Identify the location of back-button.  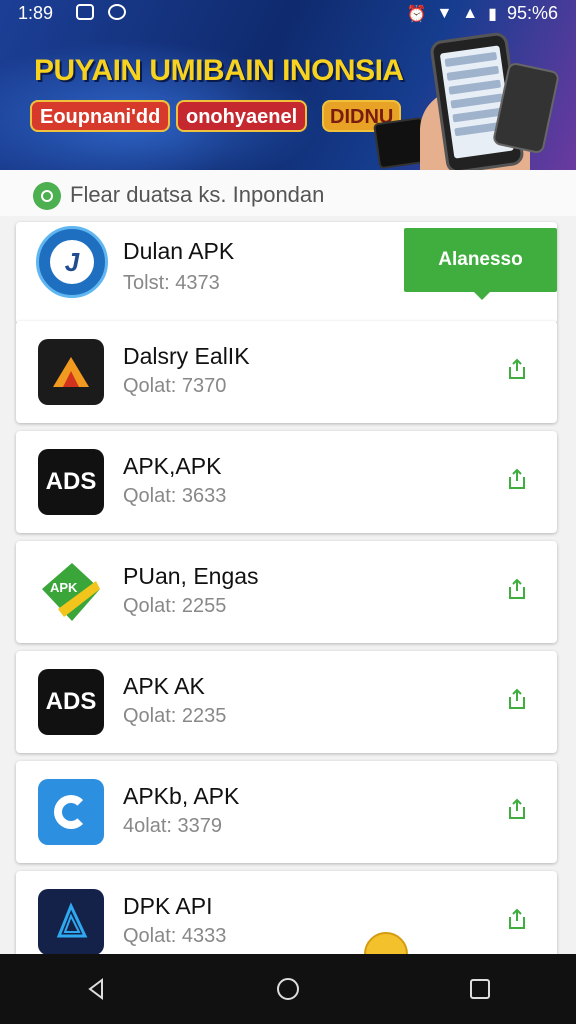
(96, 989).